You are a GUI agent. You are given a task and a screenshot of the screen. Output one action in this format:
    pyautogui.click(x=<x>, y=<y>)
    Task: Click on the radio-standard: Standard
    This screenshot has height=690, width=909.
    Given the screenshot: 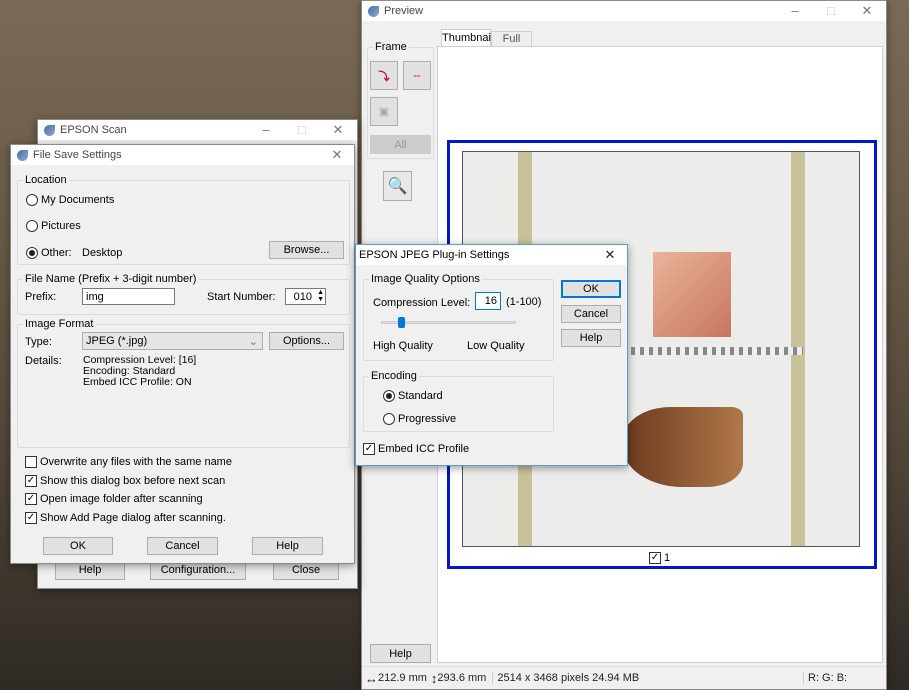 What is the action you would take?
    pyautogui.click(x=413, y=396)
    